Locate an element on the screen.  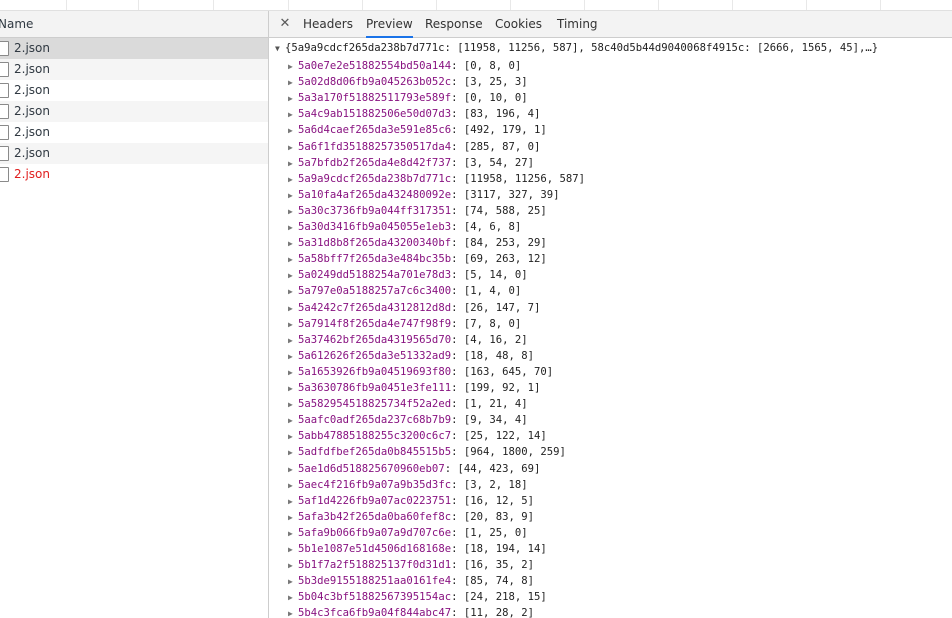
json-entry: ▶ 5a37462bf265da4319565d70: [4, 16, 2] is located at coordinates (408, 340).